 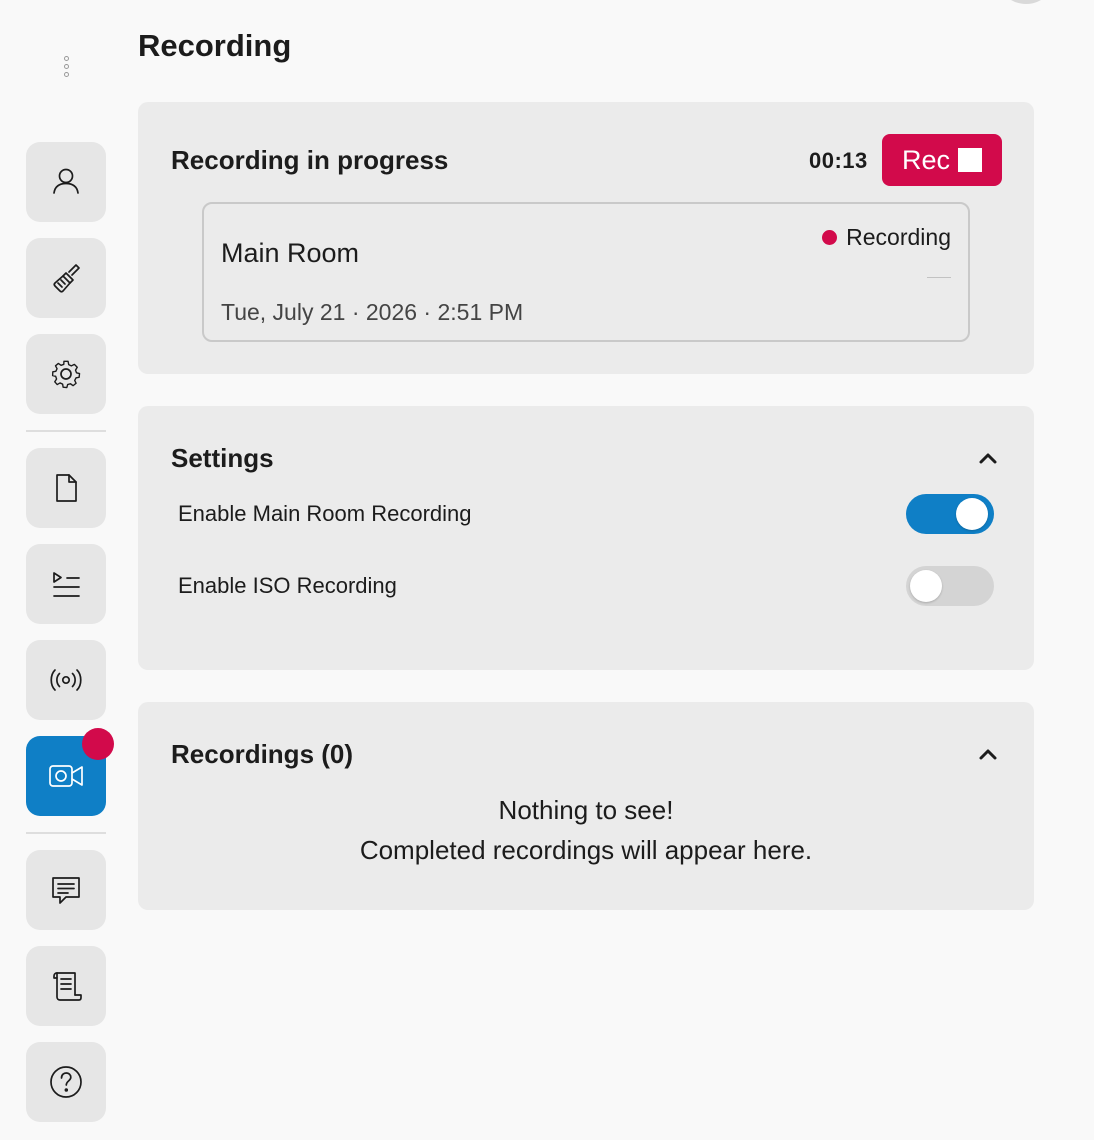 I want to click on help-icon, so click(x=66, y=1082).